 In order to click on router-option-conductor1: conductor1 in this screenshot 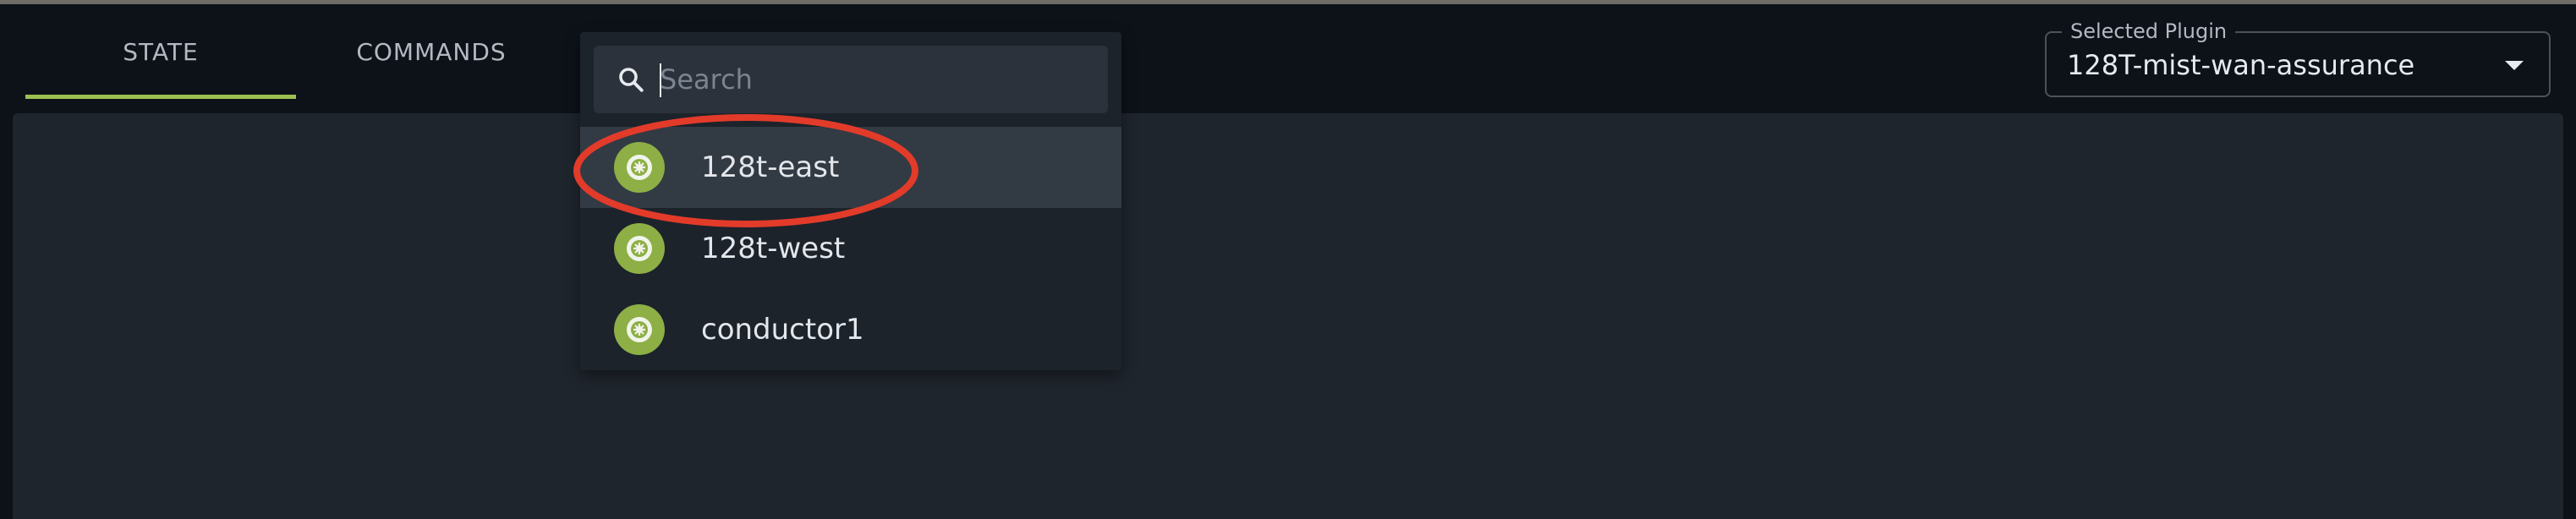, I will do `click(850, 329)`.